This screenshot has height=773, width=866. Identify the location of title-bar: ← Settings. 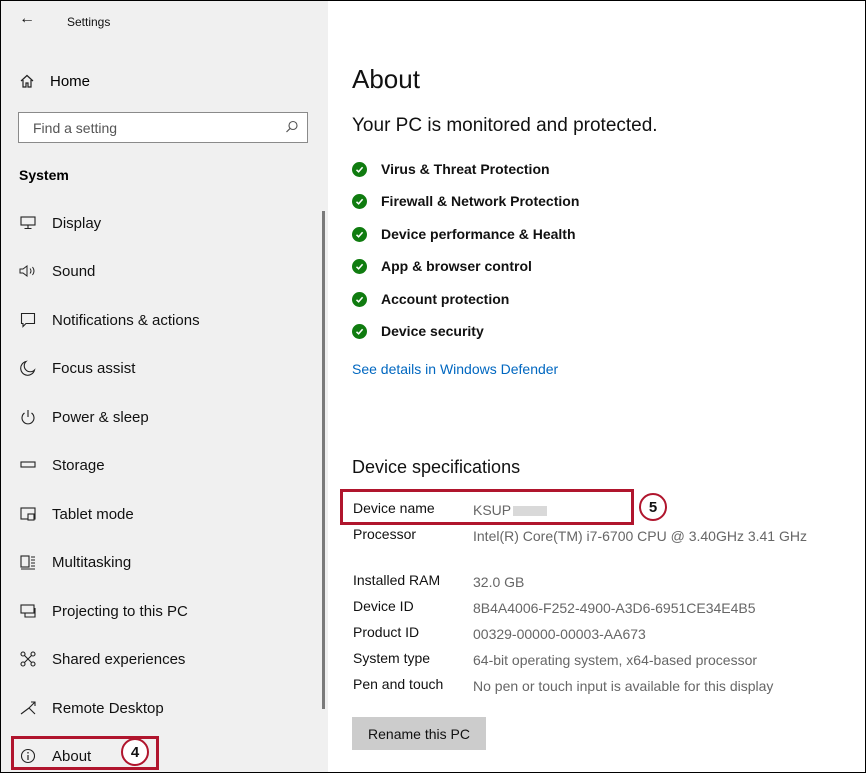
(164, 20).